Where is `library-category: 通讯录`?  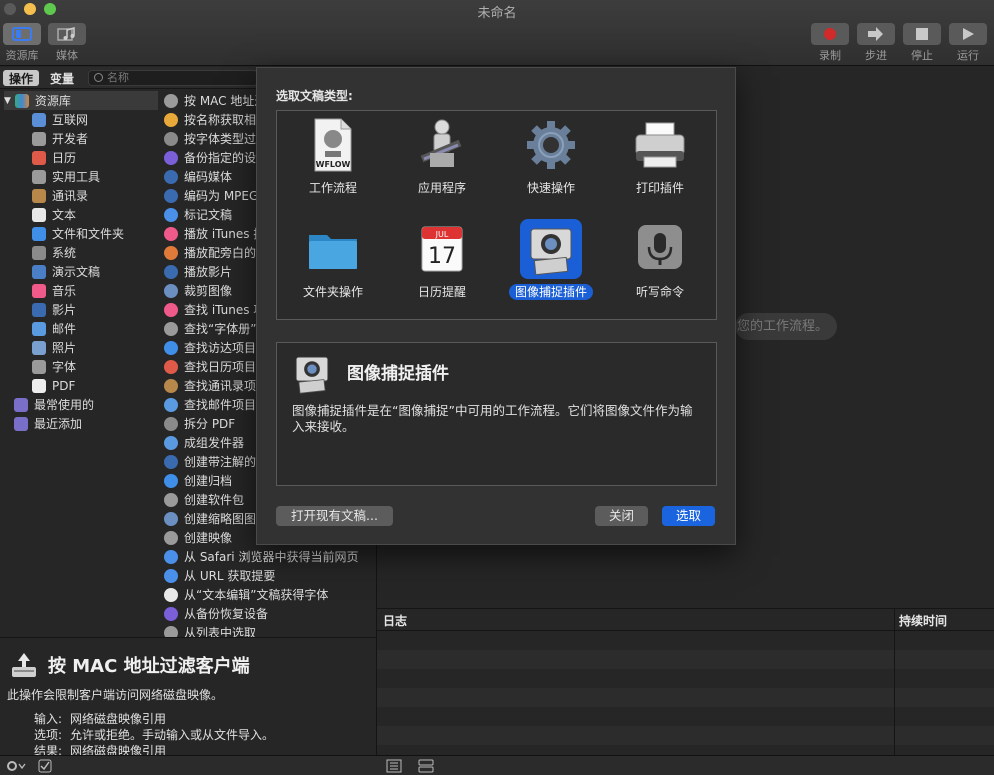 library-category: 通讯录 is located at coordinates (60, 195).